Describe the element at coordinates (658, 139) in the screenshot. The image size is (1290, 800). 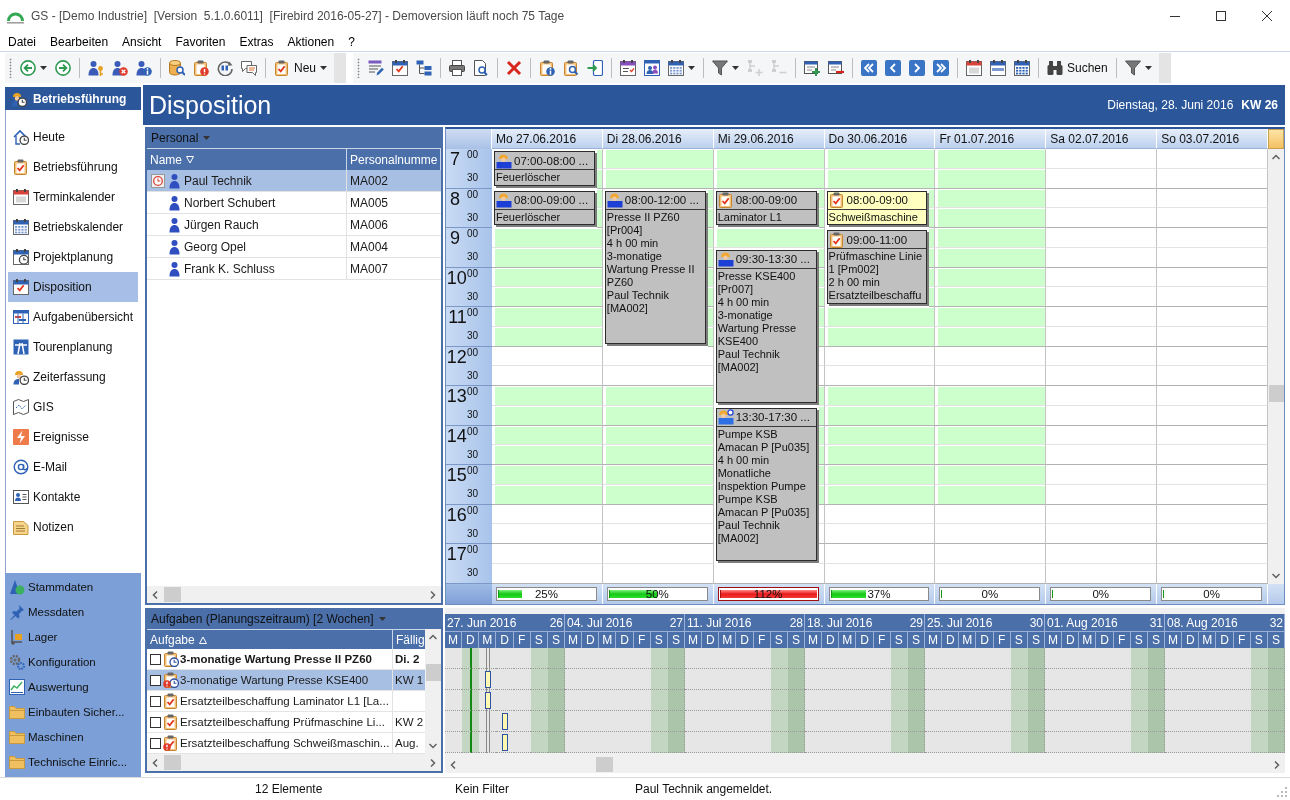
I see `day-header: Di 28.06.2016` at that location.